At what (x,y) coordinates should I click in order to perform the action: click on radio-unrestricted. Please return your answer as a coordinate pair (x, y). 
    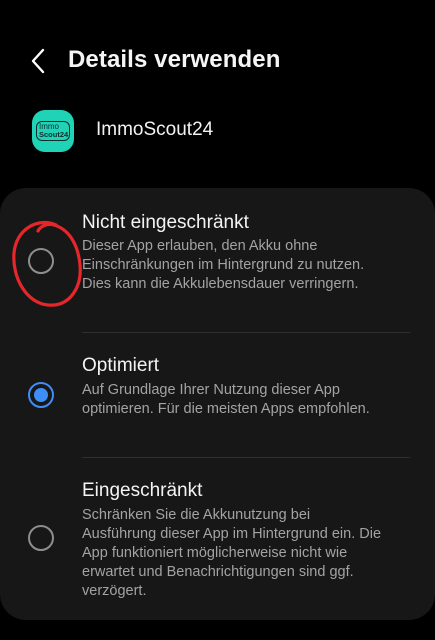
    Looking at the image, I should click on (41, 261).